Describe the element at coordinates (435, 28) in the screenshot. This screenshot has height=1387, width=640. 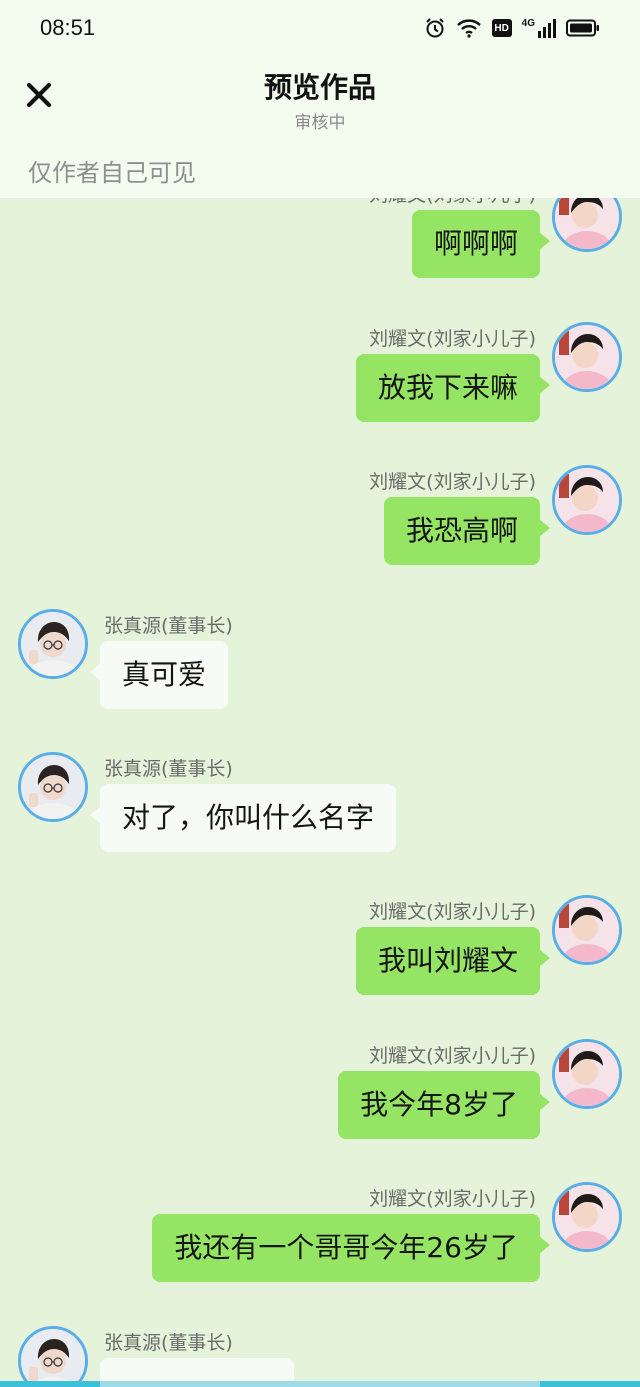
I see `alarm-icon` at that location.